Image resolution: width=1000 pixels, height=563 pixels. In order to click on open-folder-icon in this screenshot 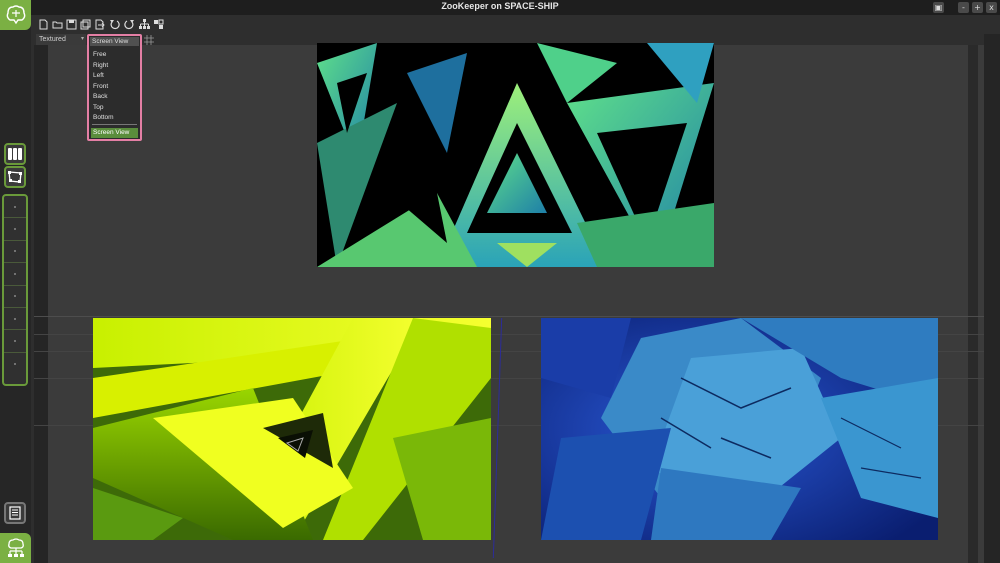, I will do `click(57, 24)`.